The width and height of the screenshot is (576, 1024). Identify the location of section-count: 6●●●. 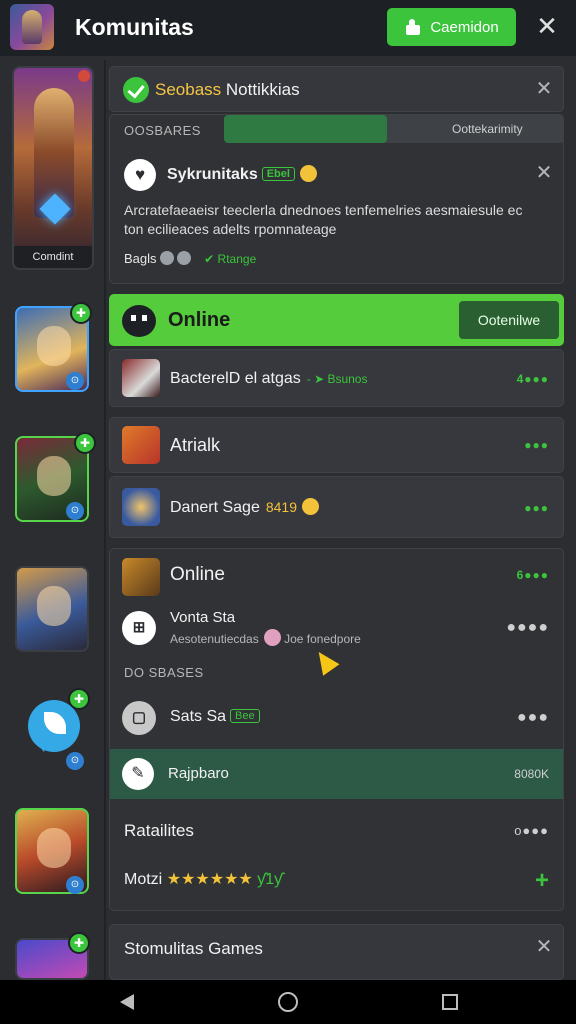
(532, 575).